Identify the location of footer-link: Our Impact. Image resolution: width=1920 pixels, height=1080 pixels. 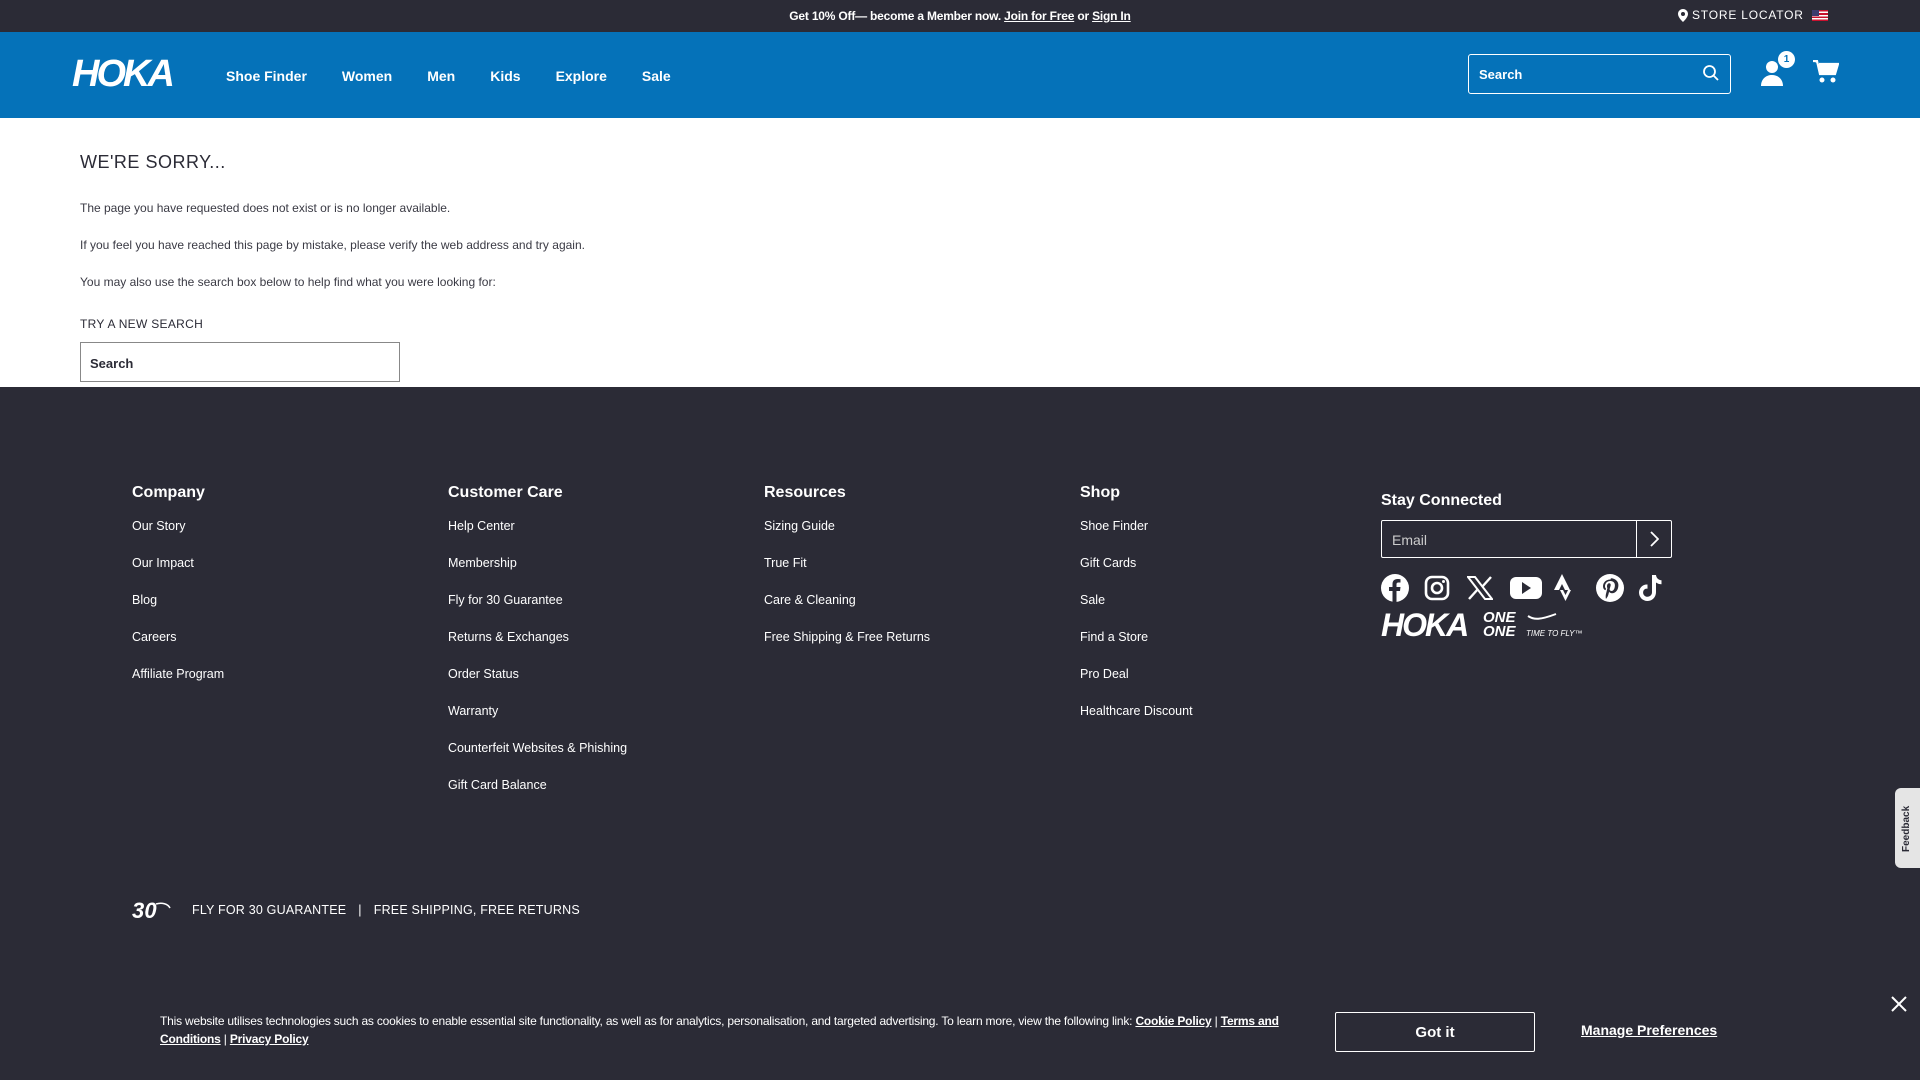
(178, 574).